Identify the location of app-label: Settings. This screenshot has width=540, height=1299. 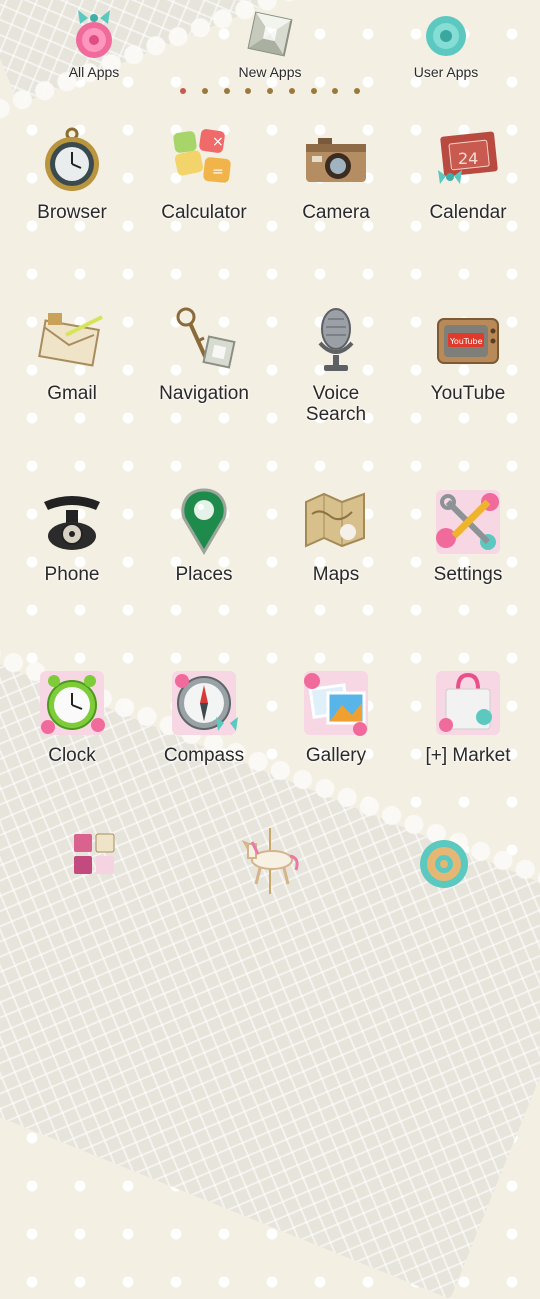
(468, 574).